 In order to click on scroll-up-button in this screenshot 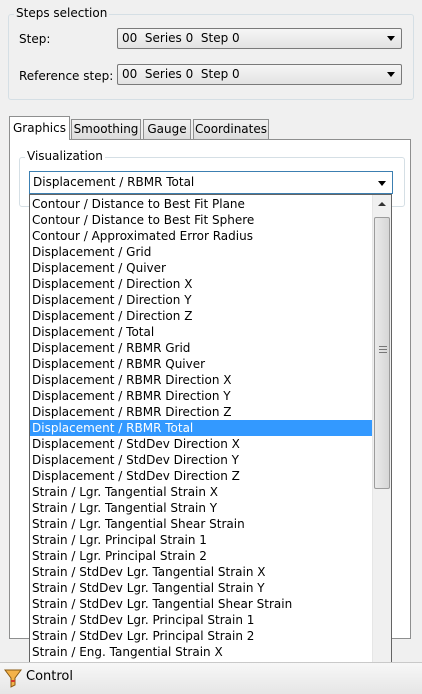, I will do `click(382, 204)`.